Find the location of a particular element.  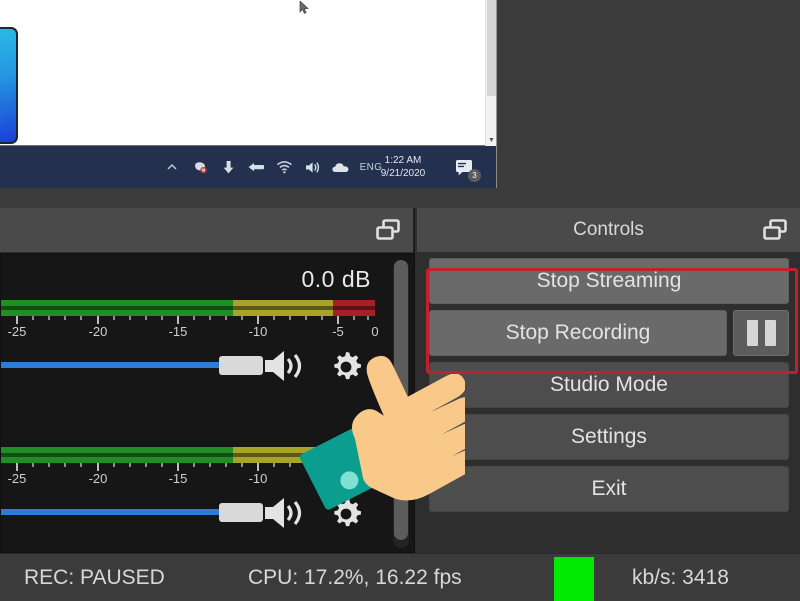

system-tray: ENG is located at coordinates (273, 167).